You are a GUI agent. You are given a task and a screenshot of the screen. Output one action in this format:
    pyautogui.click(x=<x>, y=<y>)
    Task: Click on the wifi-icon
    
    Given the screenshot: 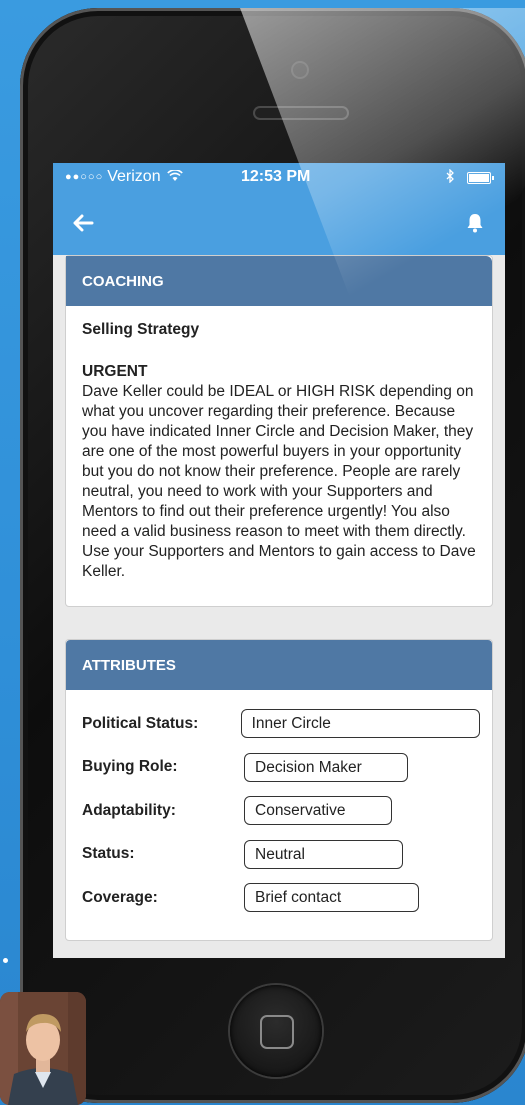 What is the action you would take?
    pyautogui.click(x=174, y=177)
    